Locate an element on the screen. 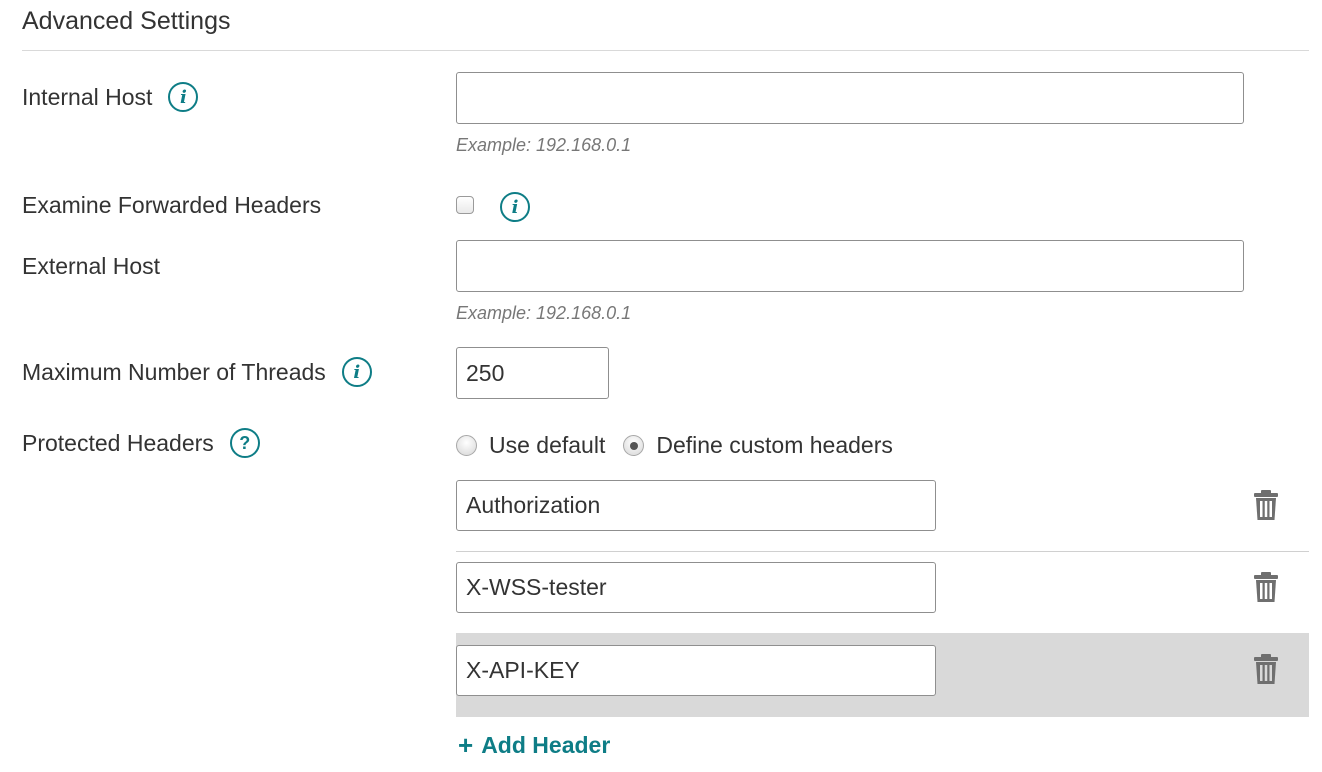 Image resolution: width=1322 pixels, height=772 pixels. use-default-label: Use default is located at coordinates (547, 445).